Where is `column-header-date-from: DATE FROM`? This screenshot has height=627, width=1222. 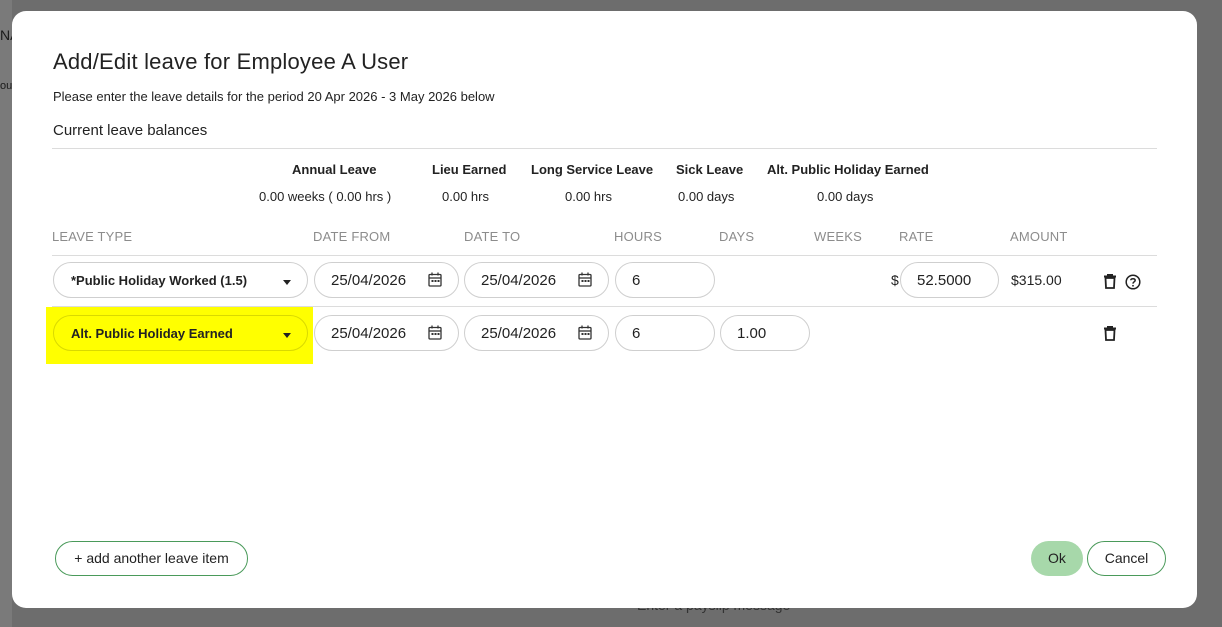 column-header-date-from: DATE FROM is located at coordinates (352, 236).